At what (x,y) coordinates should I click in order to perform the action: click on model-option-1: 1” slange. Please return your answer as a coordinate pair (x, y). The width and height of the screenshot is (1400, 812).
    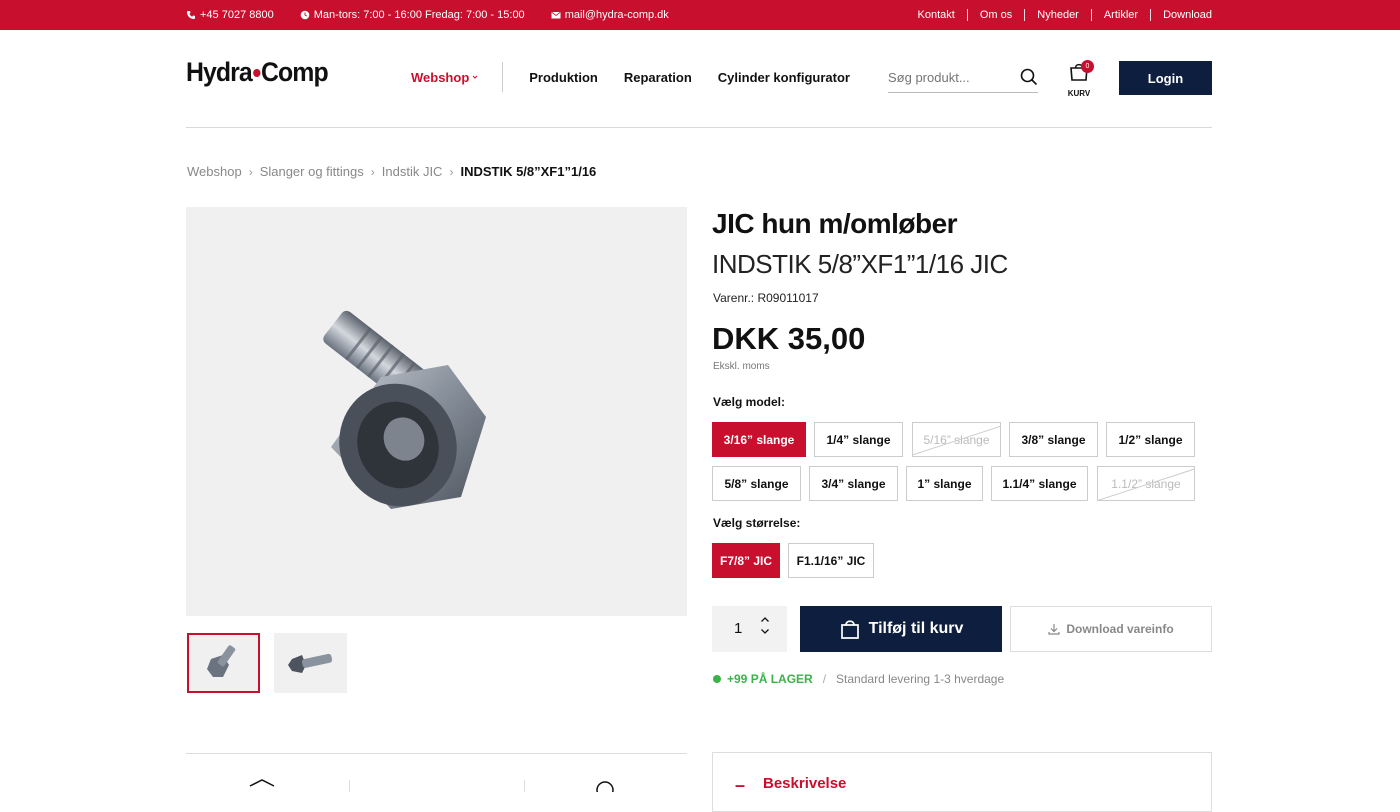
    Looking at the image, I should click on (944, 483).